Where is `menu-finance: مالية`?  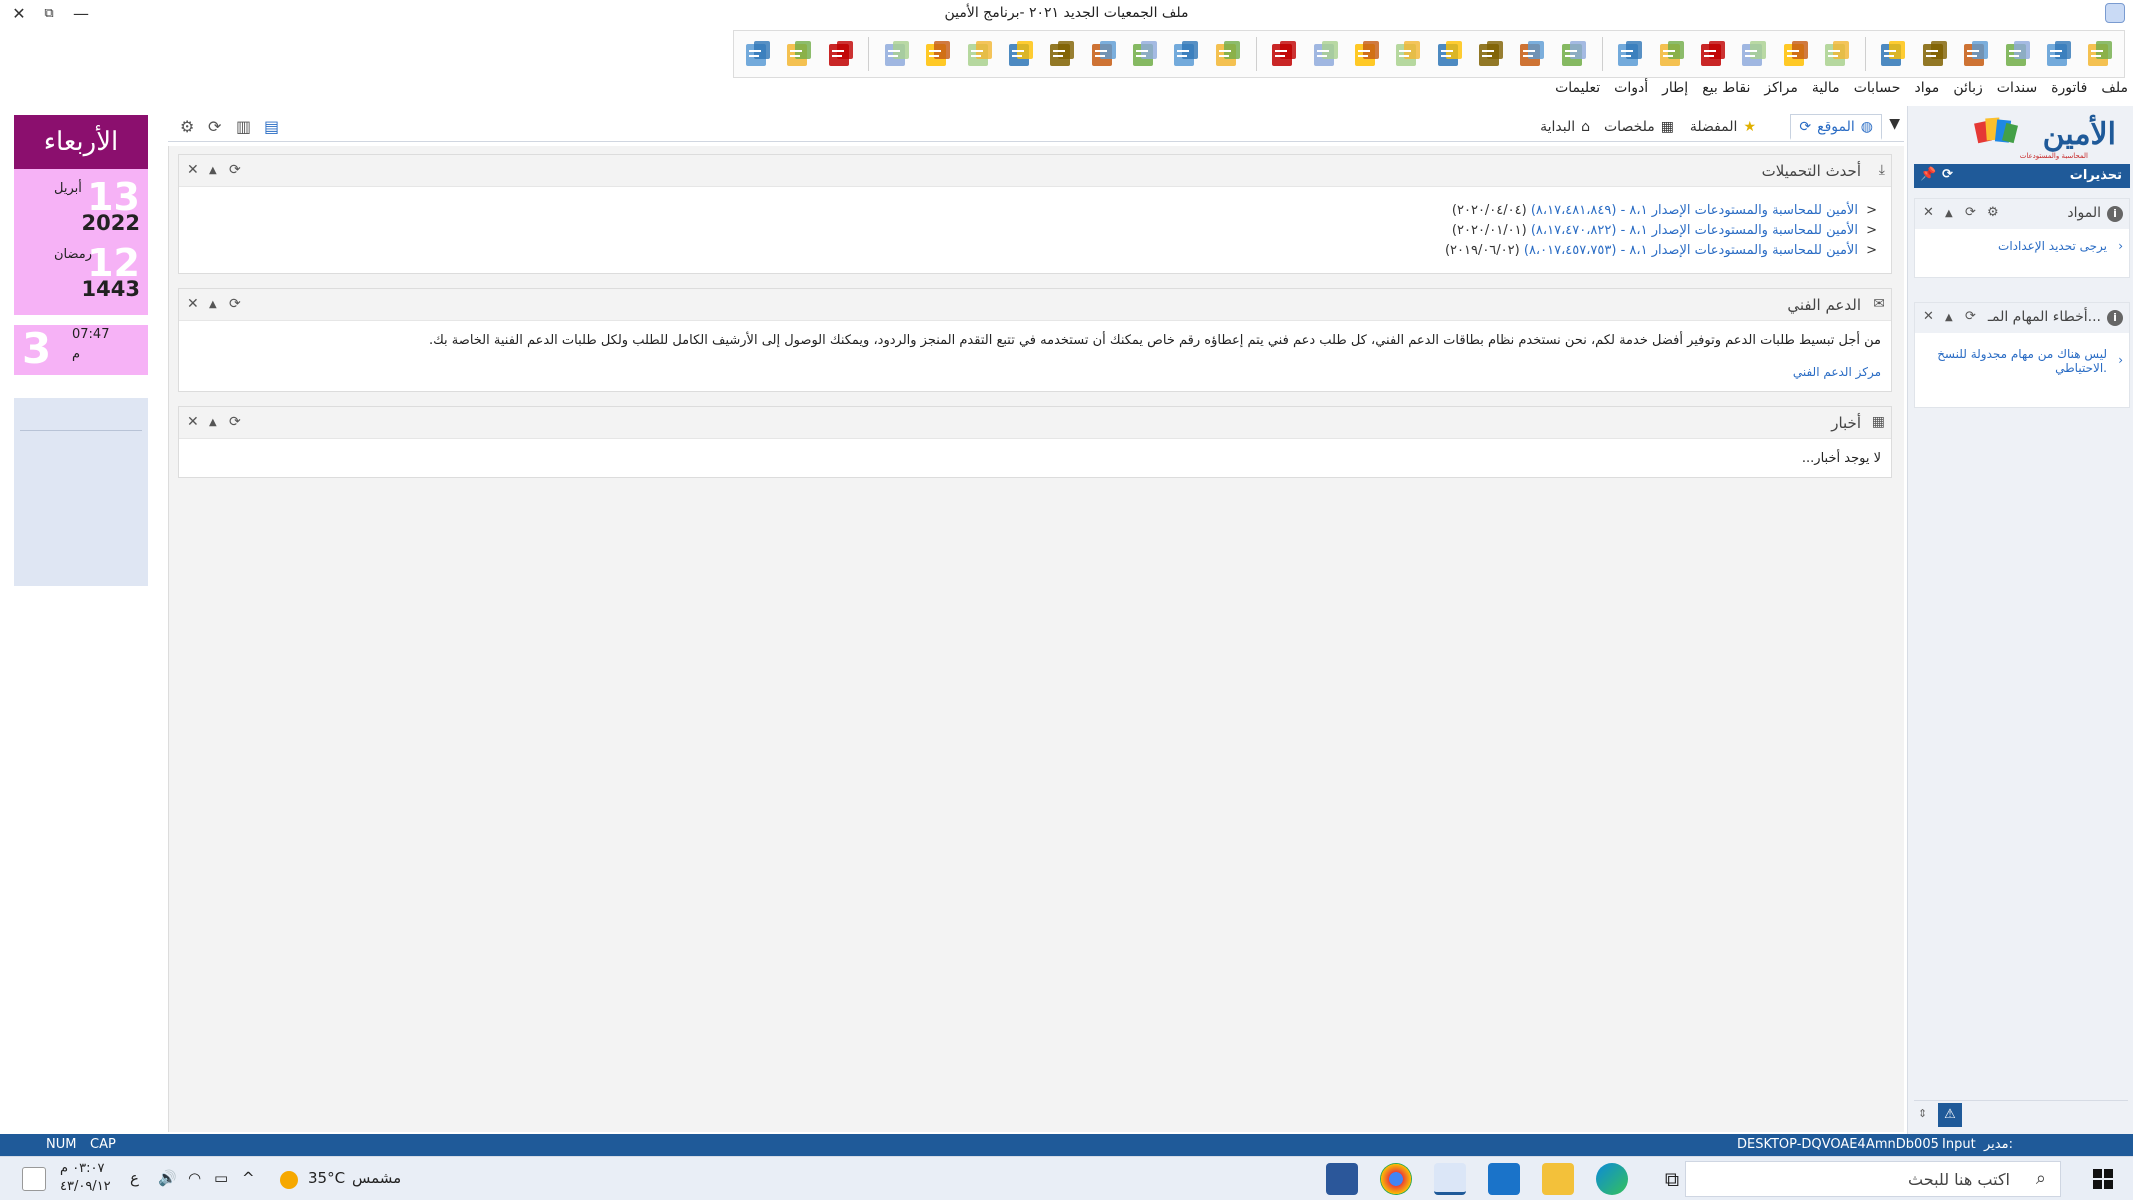 menu-finance: مالية is located at coordinates (1826, 91).